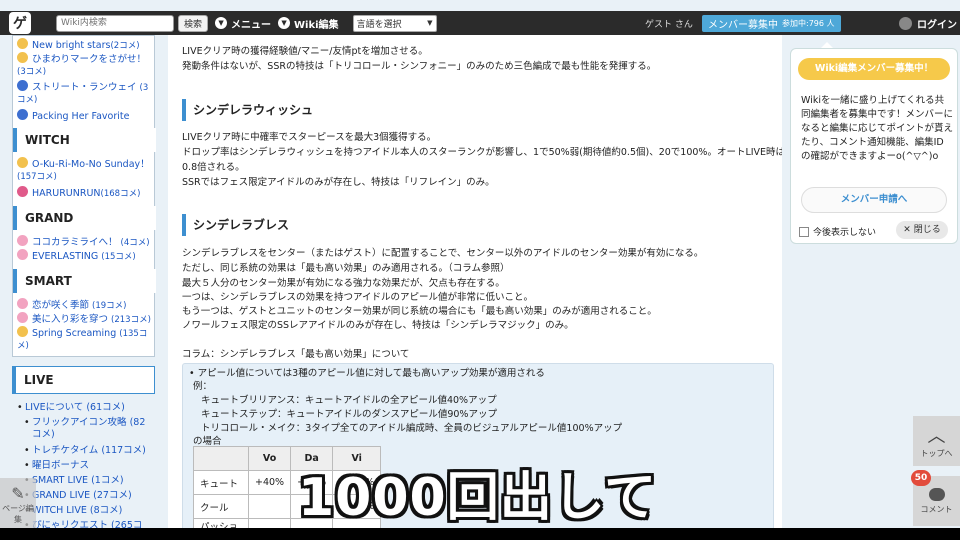 The height and width of the screenshot is (540, 960). I want to click on table-cell: パッション, so click(221, 523).